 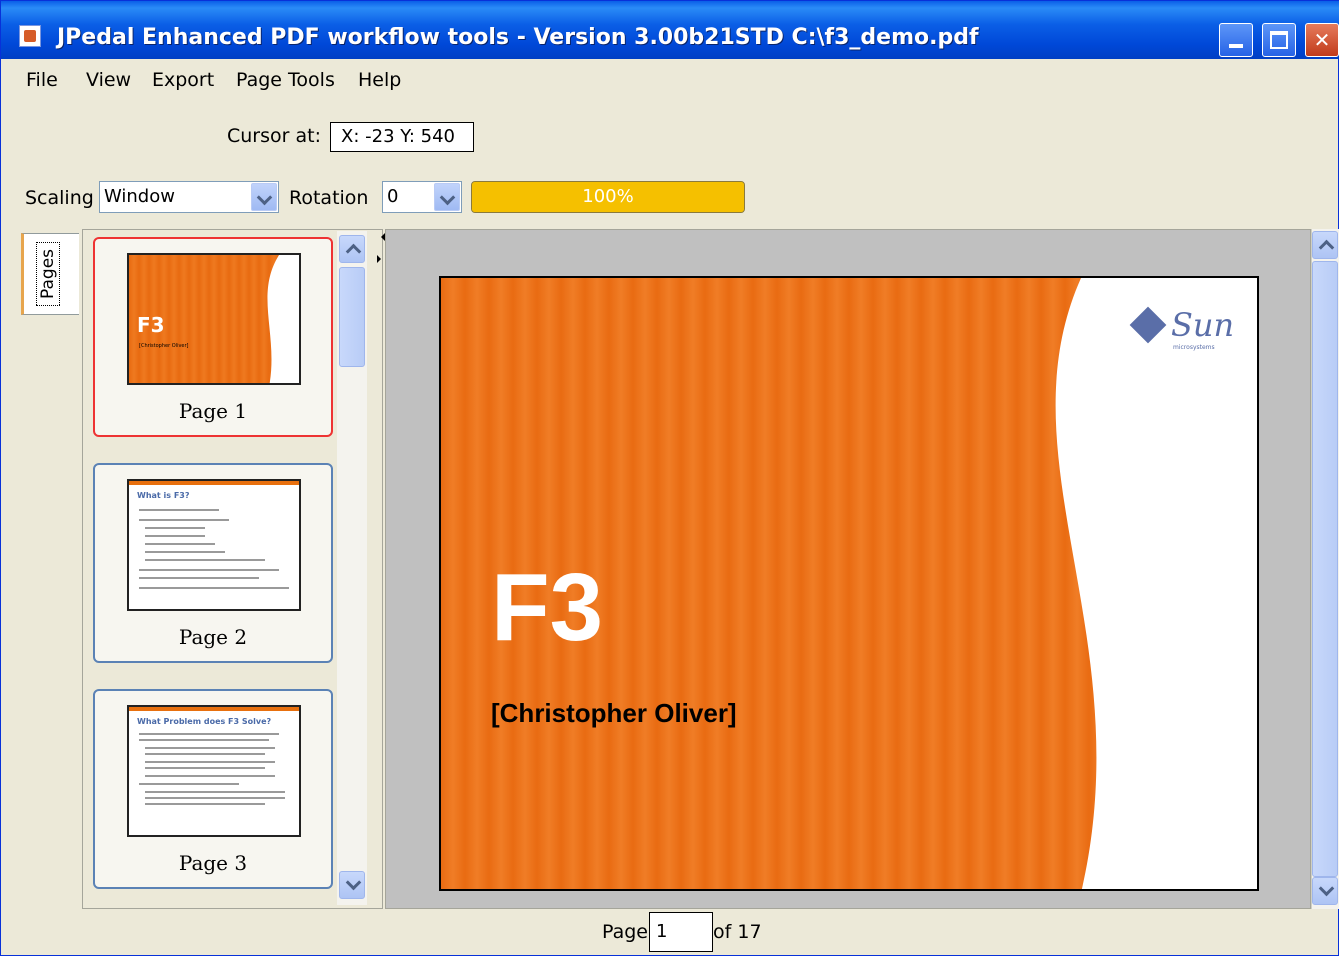 I want to click on close-icon: ✕, so click(x=1322, y=40).